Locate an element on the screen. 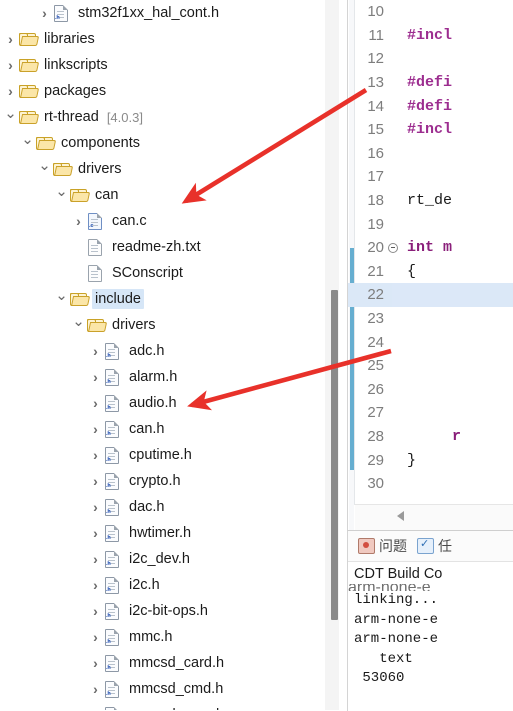  tree-vertical-scrollbar-thumb is located at coordinates (334, 455).